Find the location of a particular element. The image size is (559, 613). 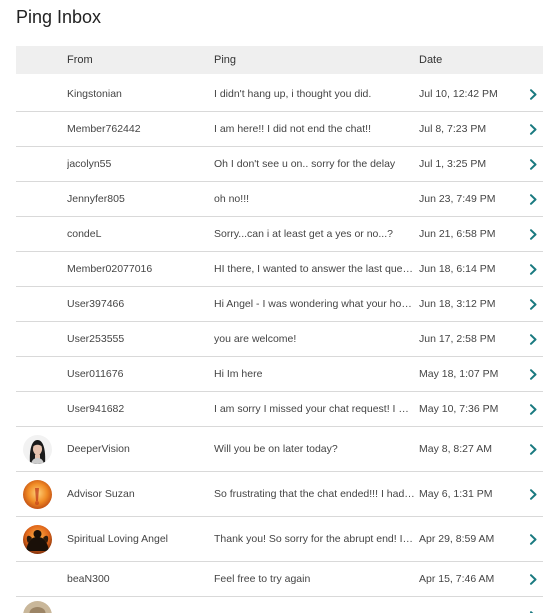

row-ping: I didn't hang up, i thought you did. is located at coordinates (293, 94).